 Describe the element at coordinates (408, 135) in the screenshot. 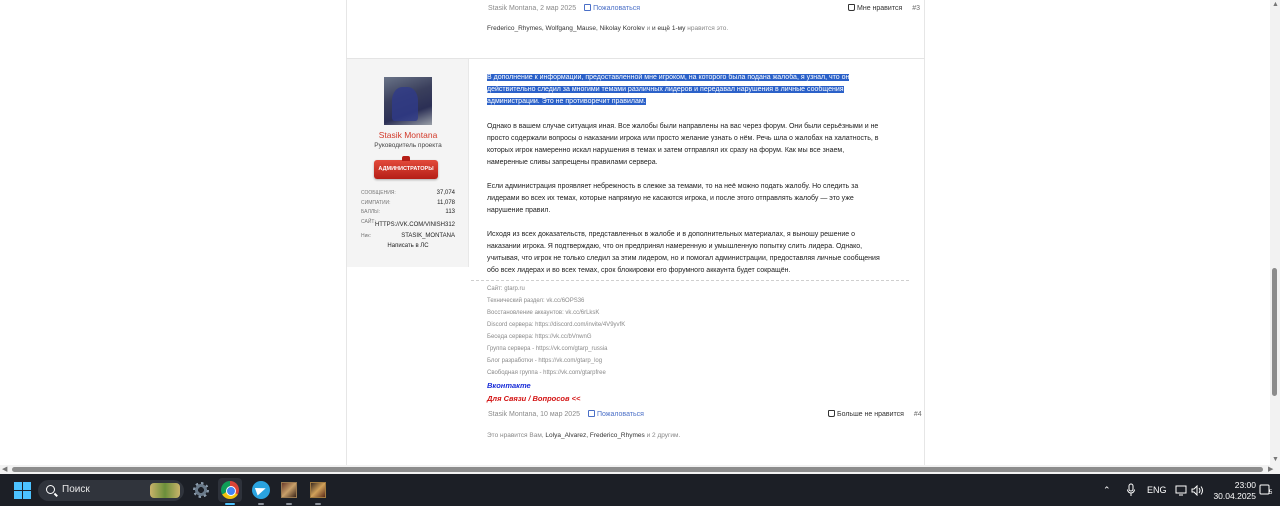

I see `username: Stasik Montana` at that location.